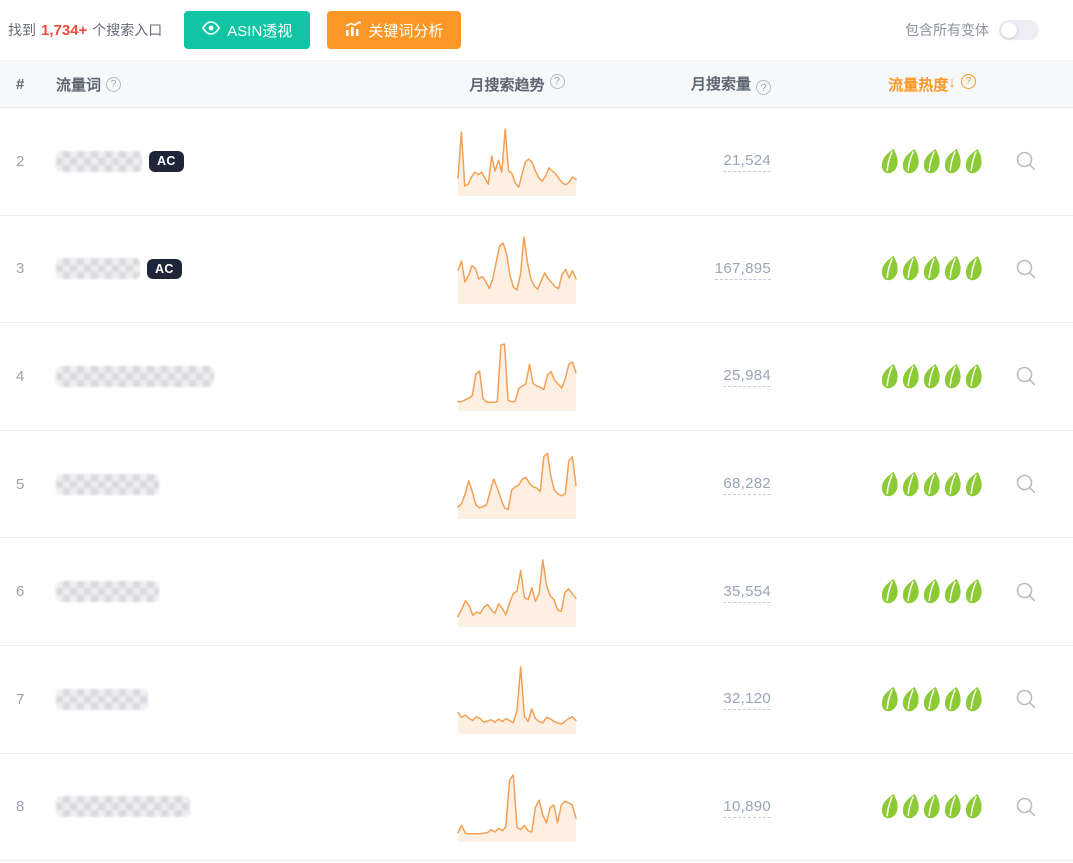  I want to click on search-volume: 167,895, so click(742, 269).